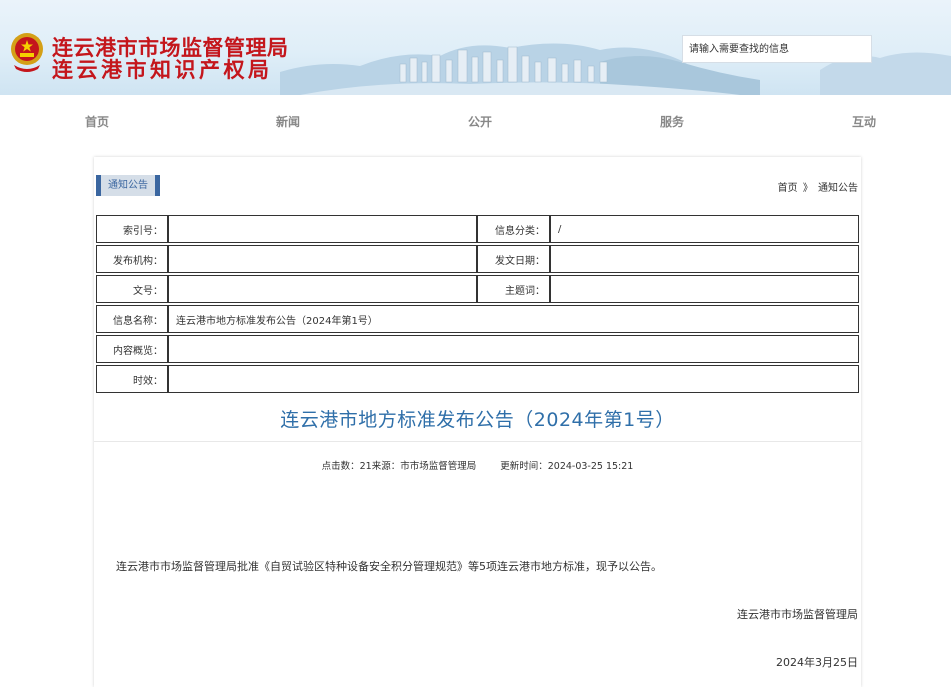 This screenshot has width=951, height=687. What do you see at coordinates (132, 289) in the screenshot?
I see `doc-number-label: 文号：` at bounding box center [132, 289].